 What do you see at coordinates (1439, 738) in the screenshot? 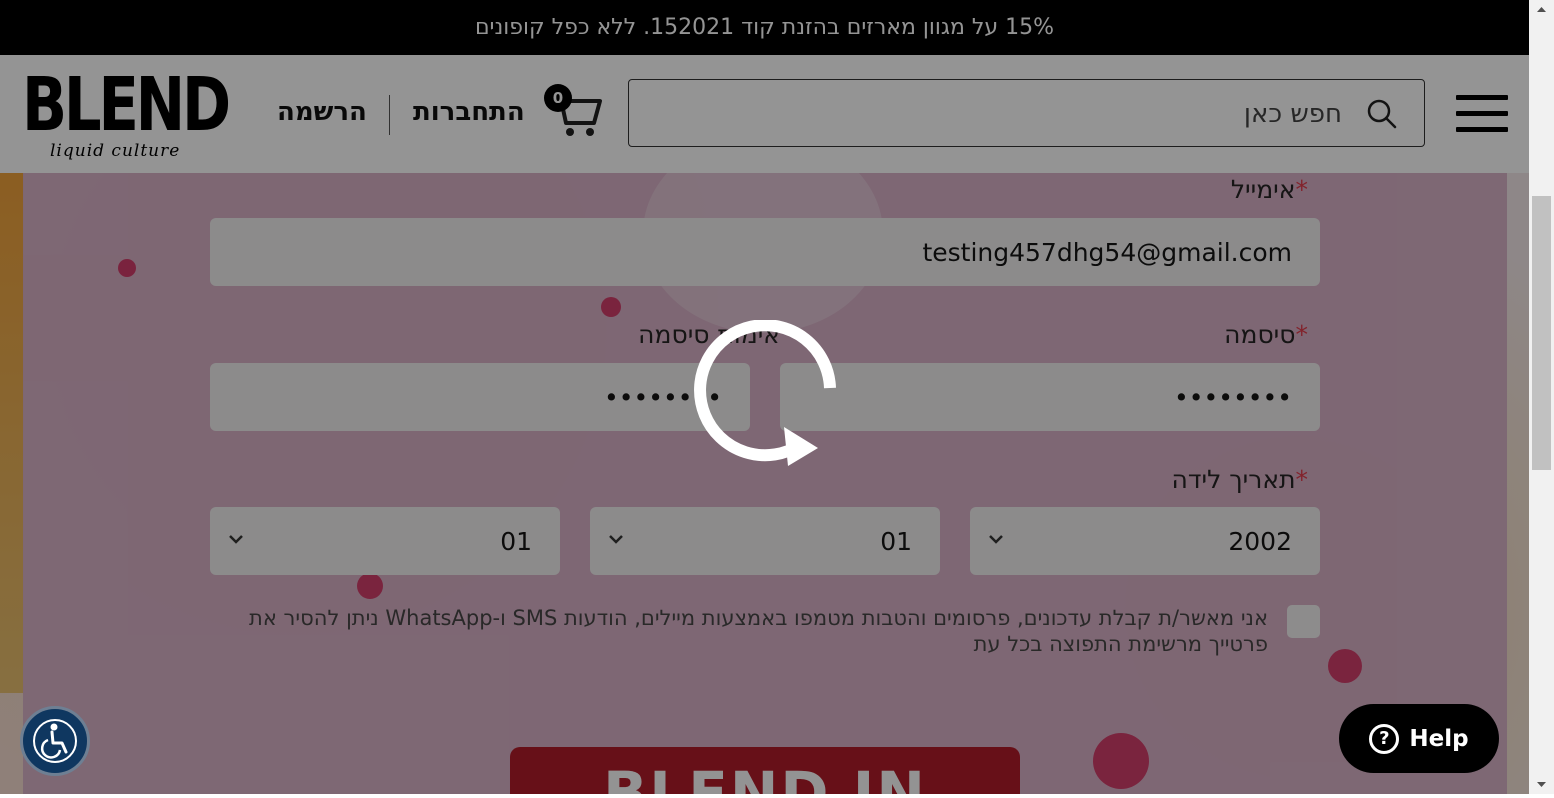
I see `help-label: Help` at bounding box center [1439, 738].